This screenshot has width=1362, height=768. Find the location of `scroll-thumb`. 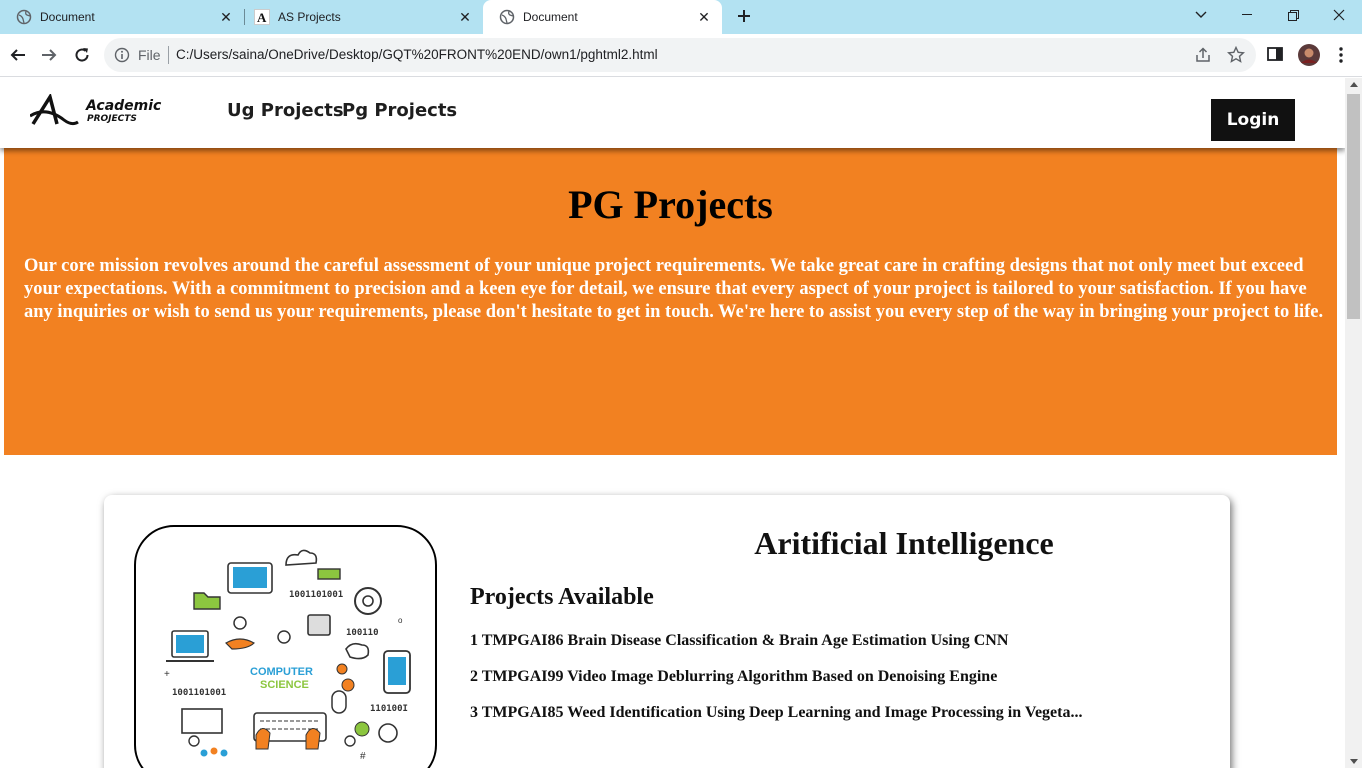

scroll-thumb is located at coordinates (1353, 206).